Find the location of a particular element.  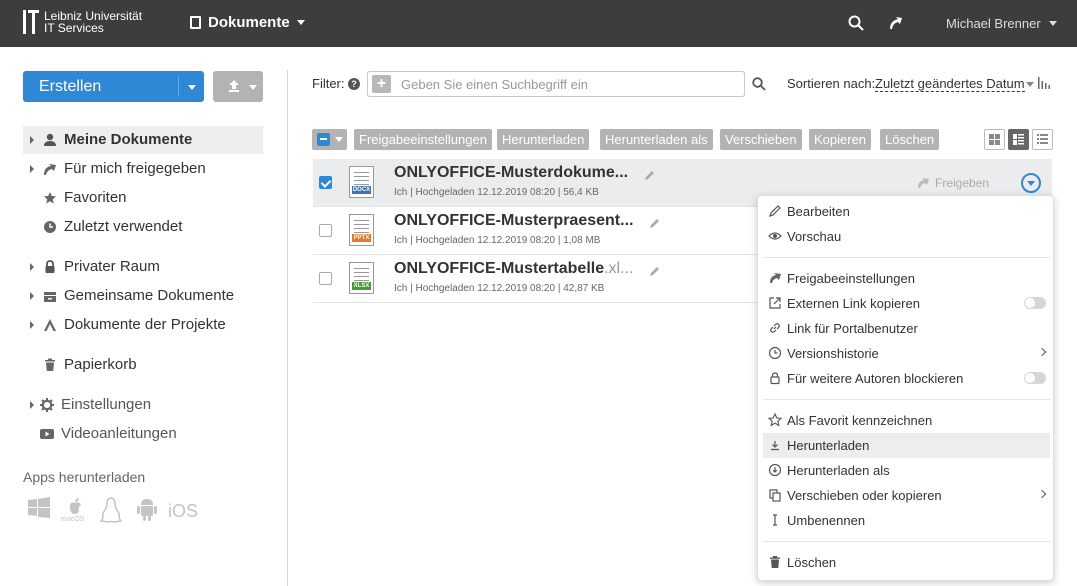

menu-item-label: Bearbeiten is located at coordinates (818, 211).